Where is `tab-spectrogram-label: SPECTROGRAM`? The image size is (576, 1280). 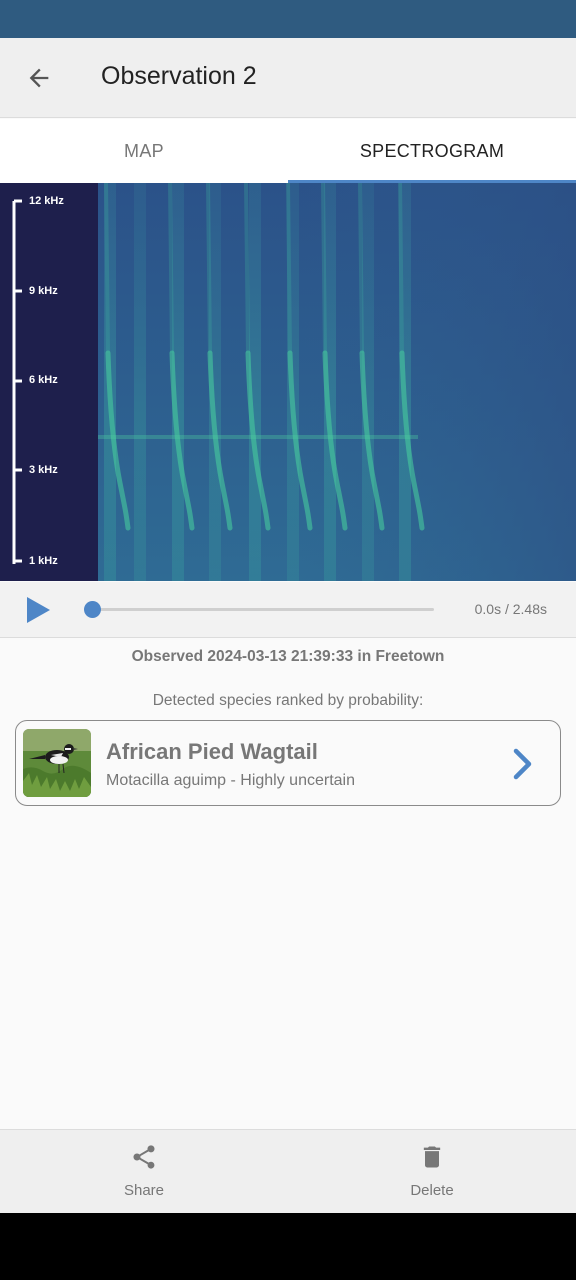
tab-spectrogram-label: SPECTROGRAM is located at coordinates (432, 150).